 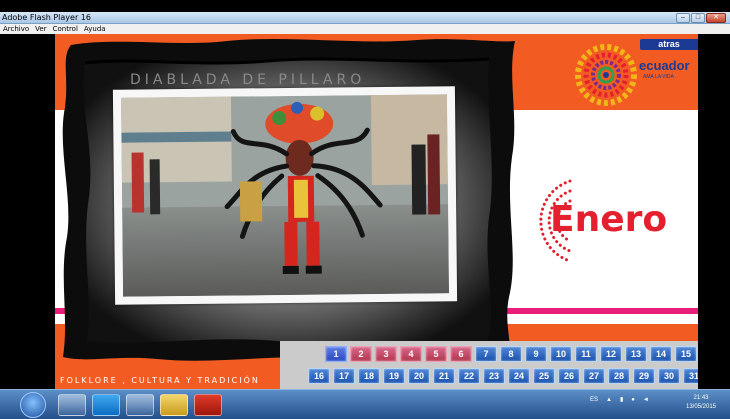 What do you see at coordinates (658, 77) in the screenshot?
I see `ecuador-logo-tagline: AMA LA VIDA` at bounding box center [658, 77].